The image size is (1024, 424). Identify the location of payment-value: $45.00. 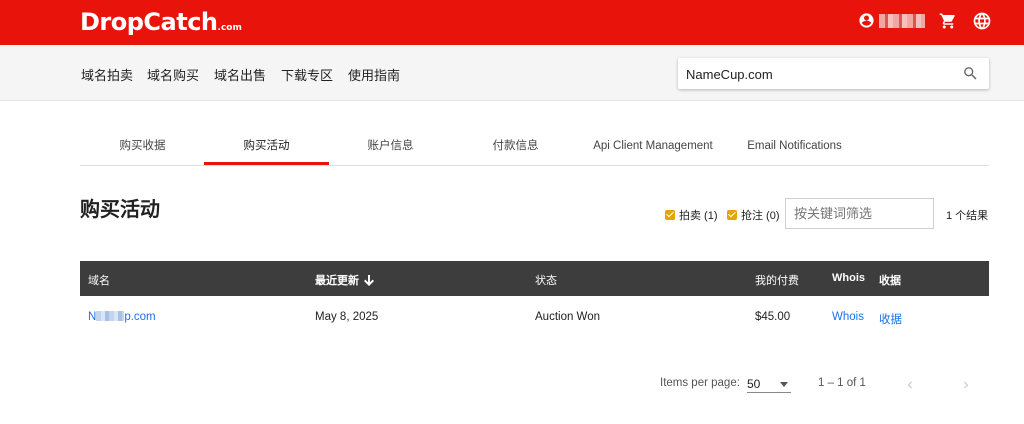
(773, 317).